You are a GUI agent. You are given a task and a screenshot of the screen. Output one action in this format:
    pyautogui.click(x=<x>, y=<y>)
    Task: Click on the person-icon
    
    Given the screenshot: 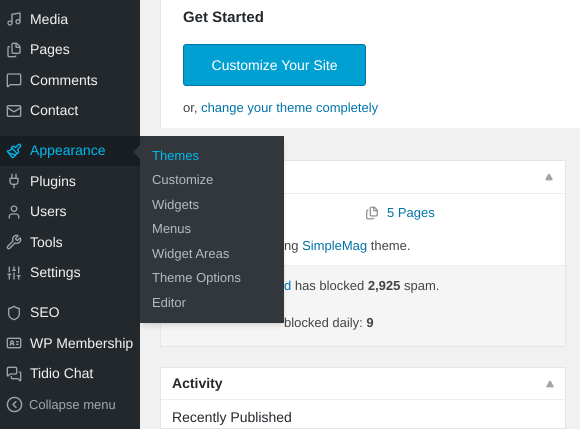 What is the action you would take?
    pyautogui.click(x=14, y=212)
    